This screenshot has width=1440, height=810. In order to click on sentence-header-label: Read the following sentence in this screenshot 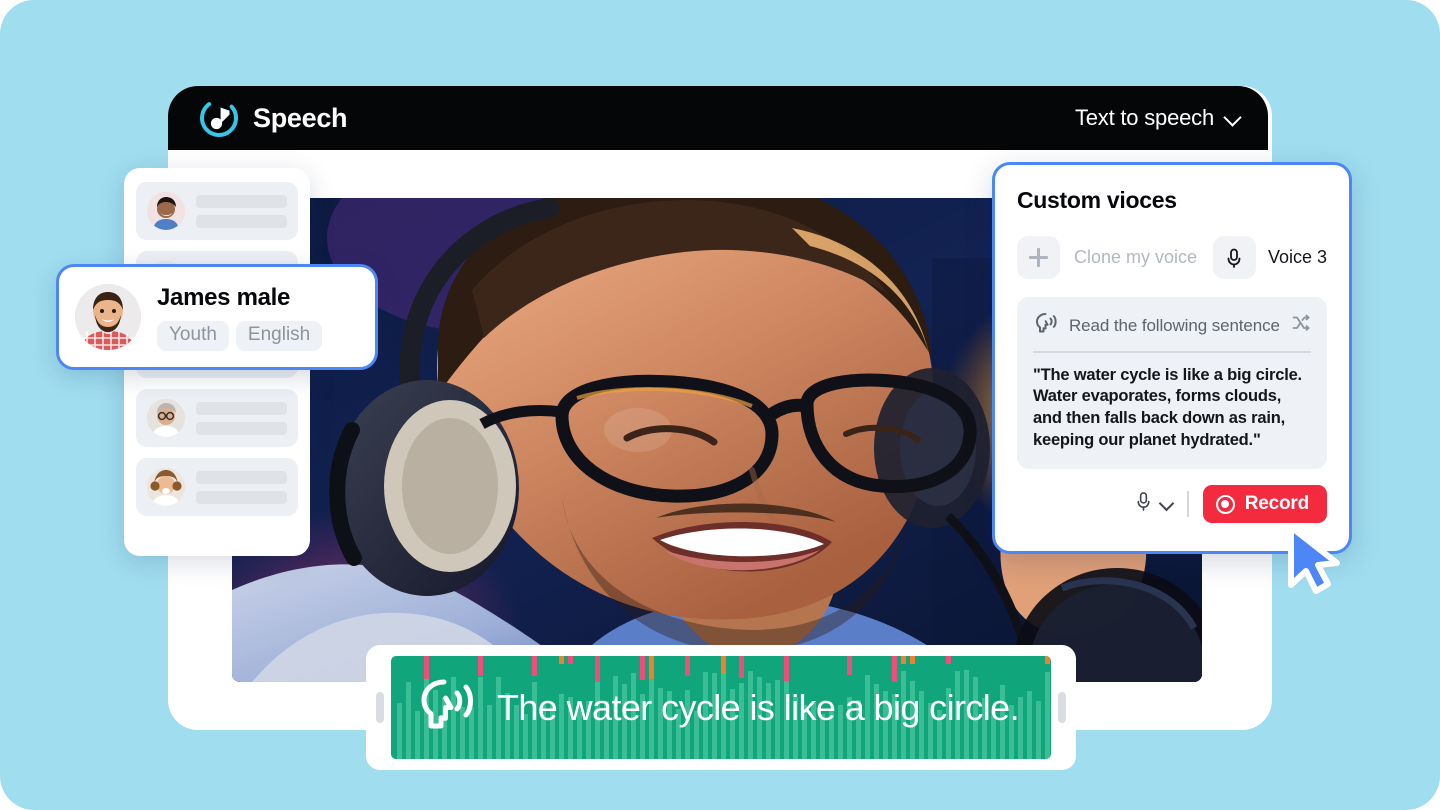, I will do `click(1174, 325)`.